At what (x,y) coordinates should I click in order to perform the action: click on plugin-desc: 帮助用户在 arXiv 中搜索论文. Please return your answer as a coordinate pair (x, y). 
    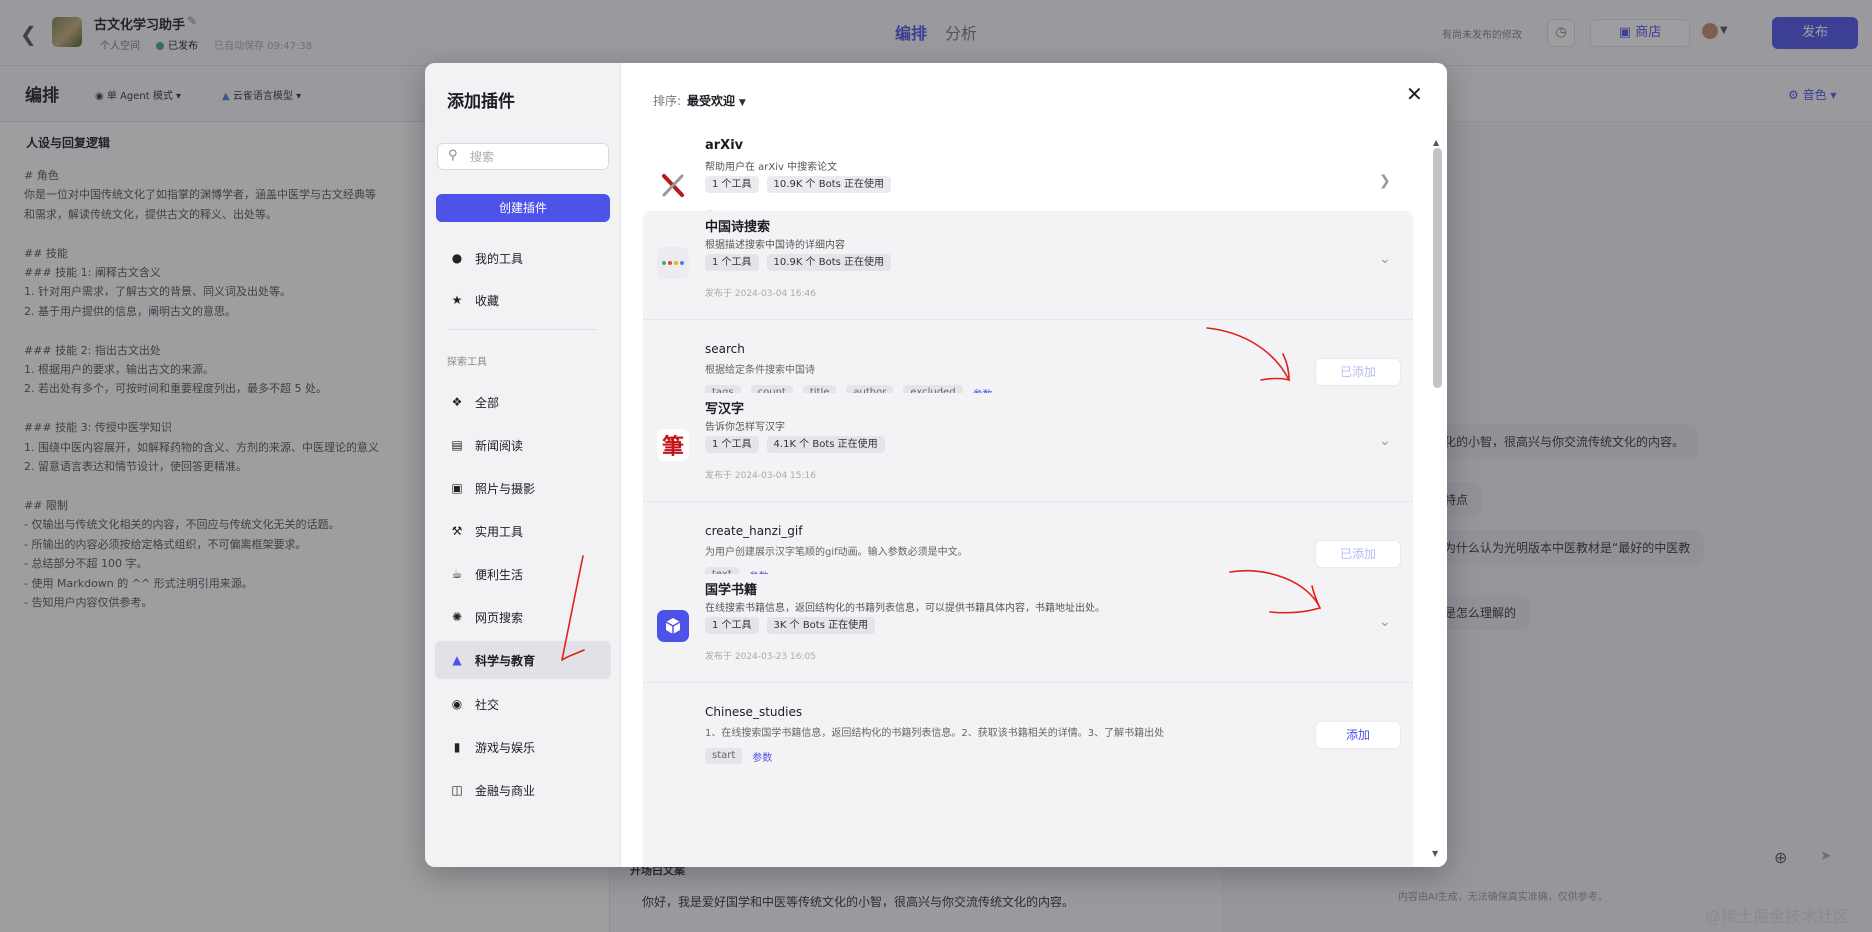
    Looking at the image, I should click on (771, 167).